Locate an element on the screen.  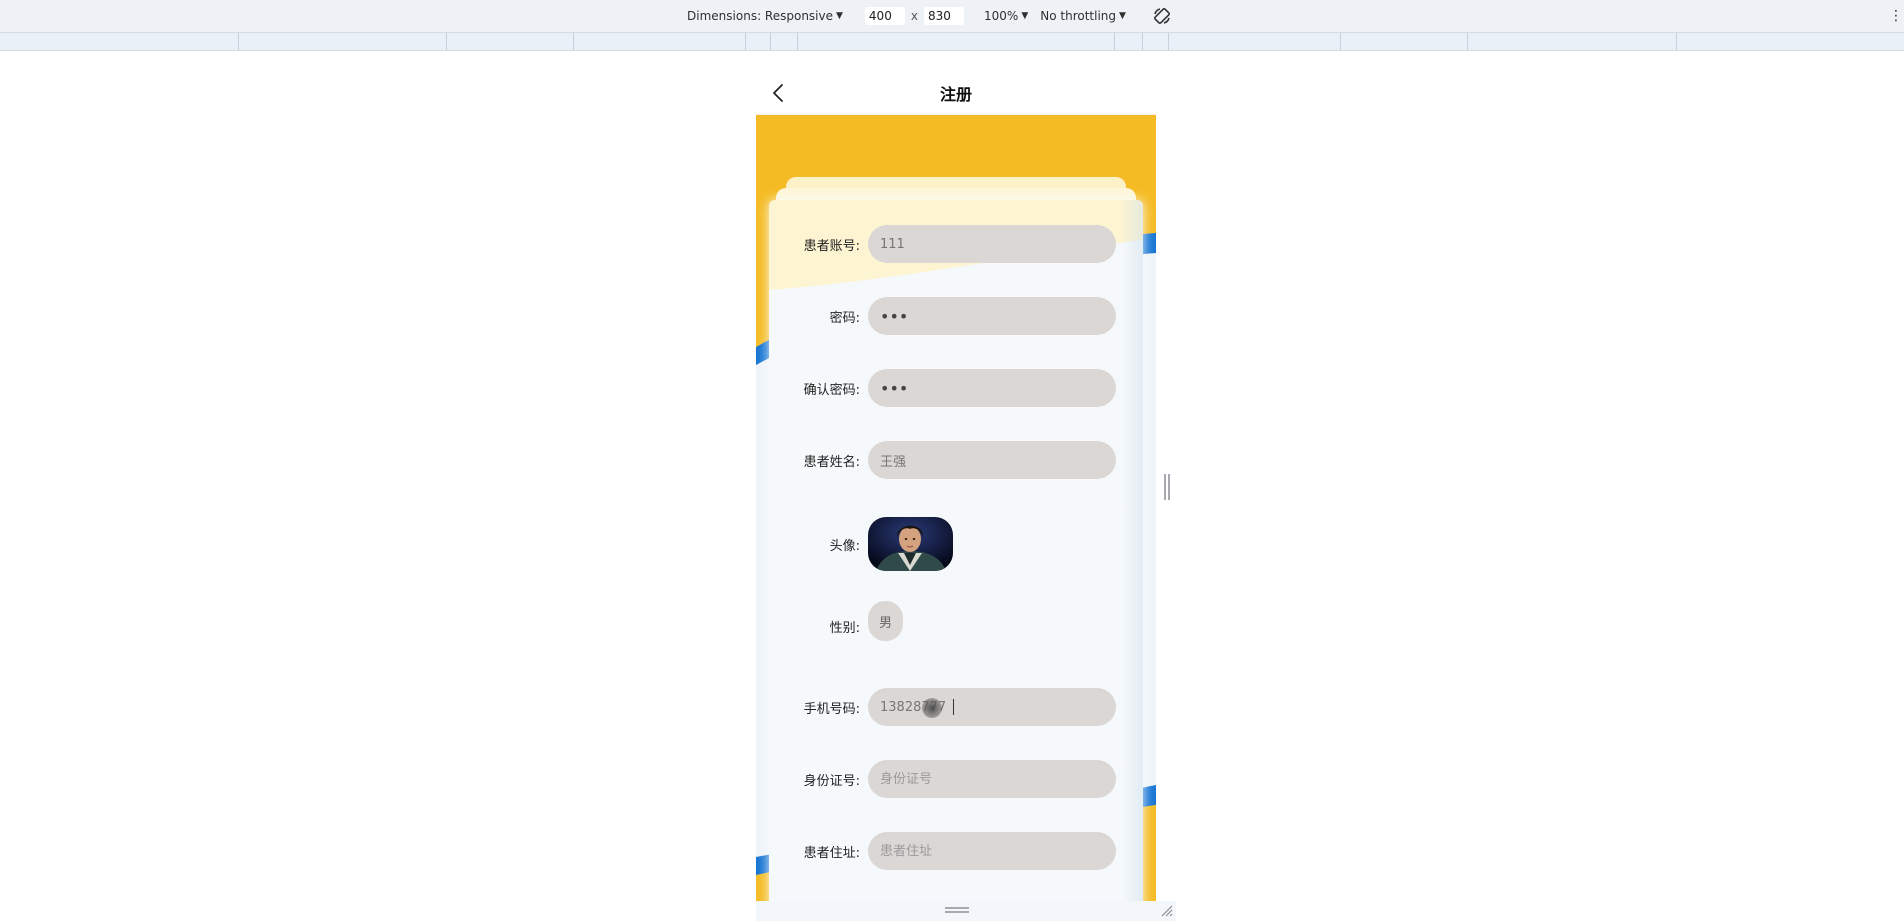
address-row: 患者住址: is located at coordinates (956, 851).